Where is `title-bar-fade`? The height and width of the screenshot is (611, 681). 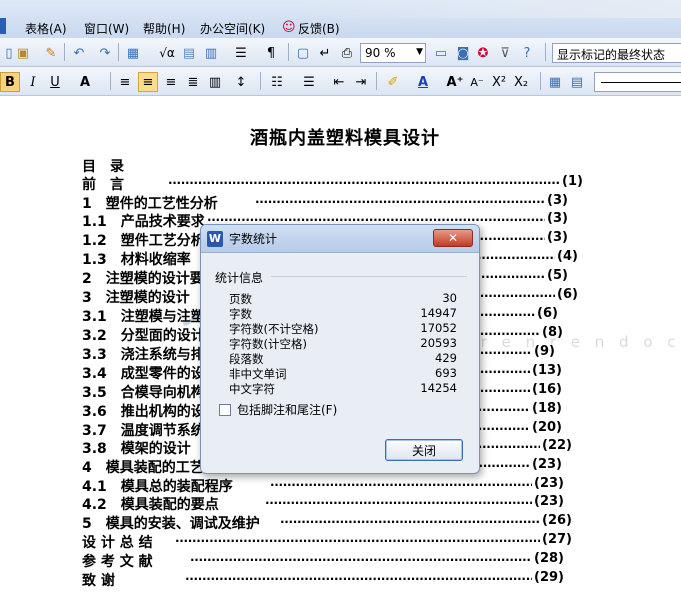
title-bar-fade is located at coordinates (490, 9).